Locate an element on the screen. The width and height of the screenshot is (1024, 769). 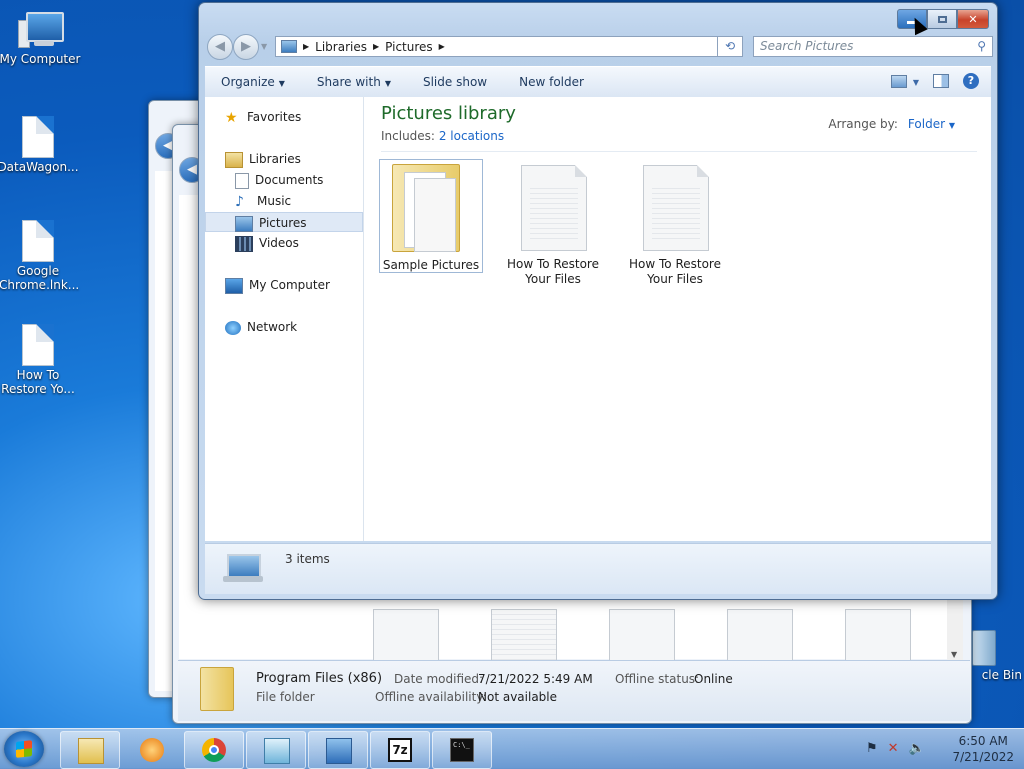
taskbar-control-panel is located at coordinates (338, 750).